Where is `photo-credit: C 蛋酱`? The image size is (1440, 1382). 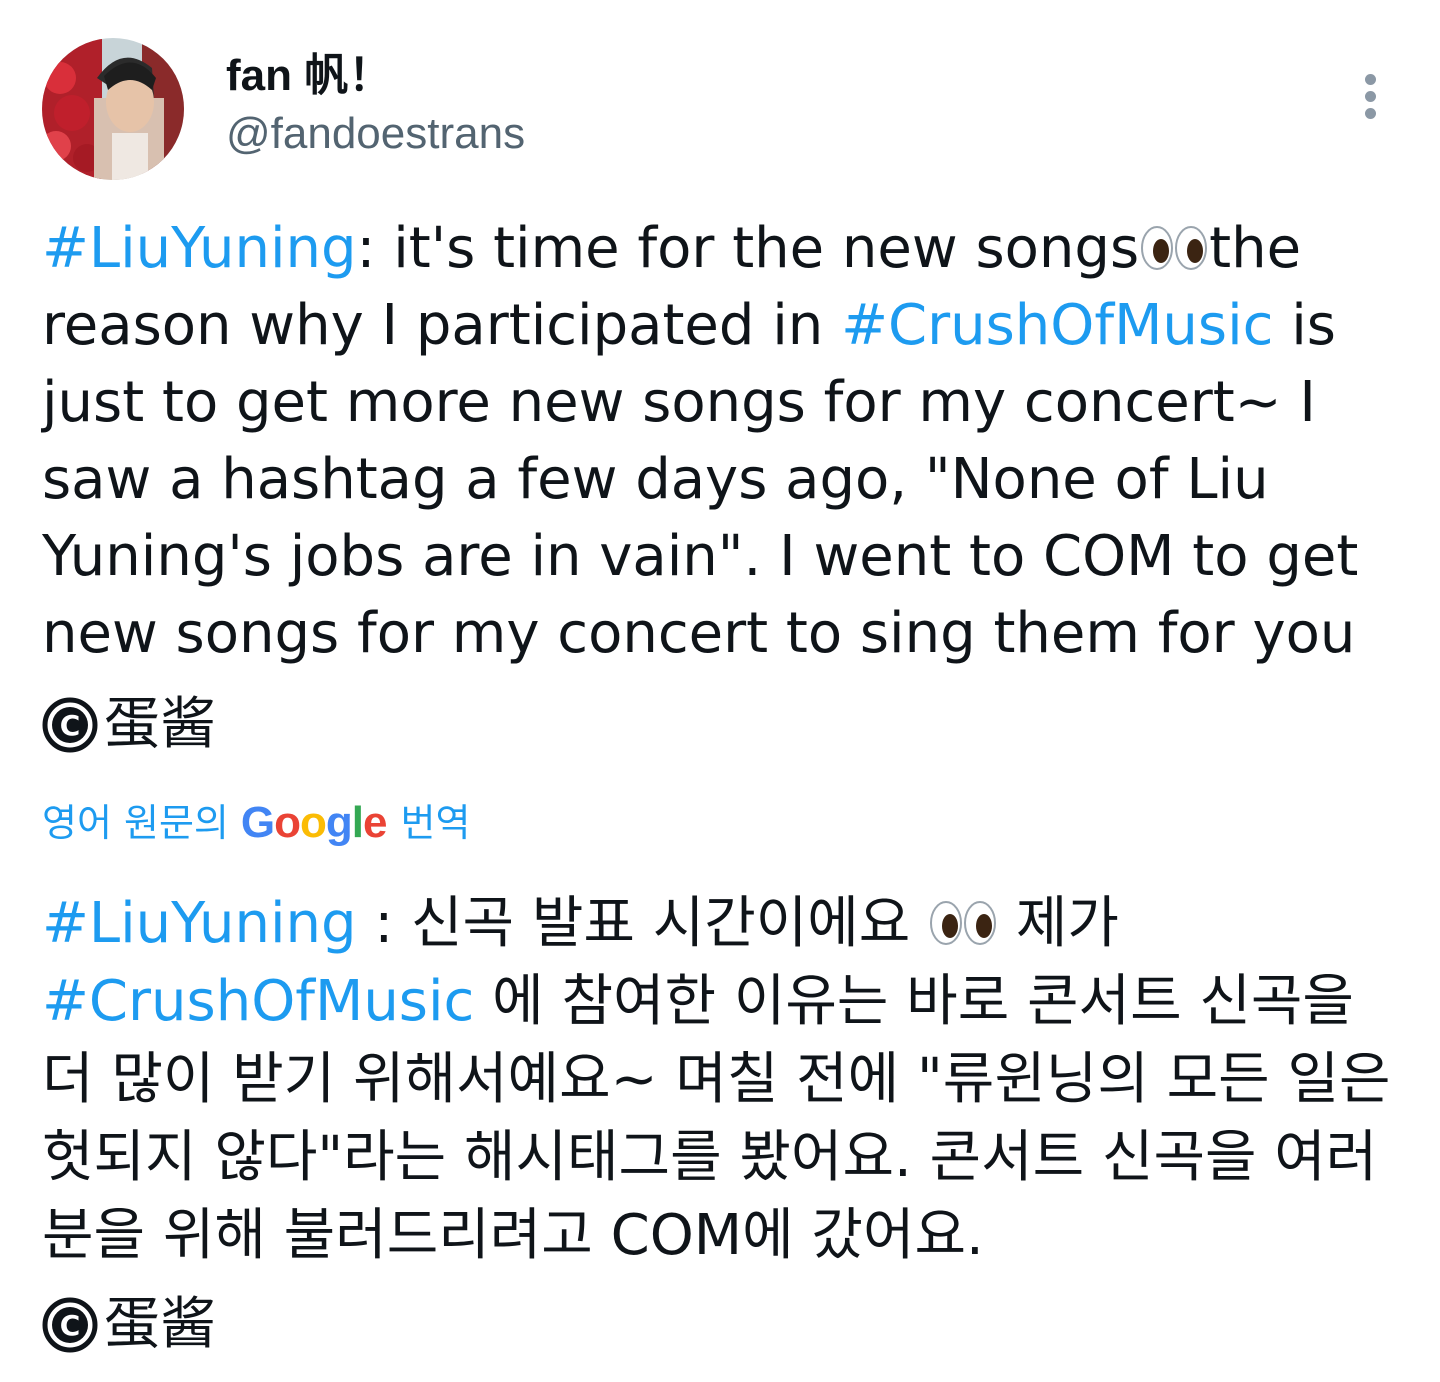 photo-credit: C 蛋酱 is located at coordinates (129, 725).